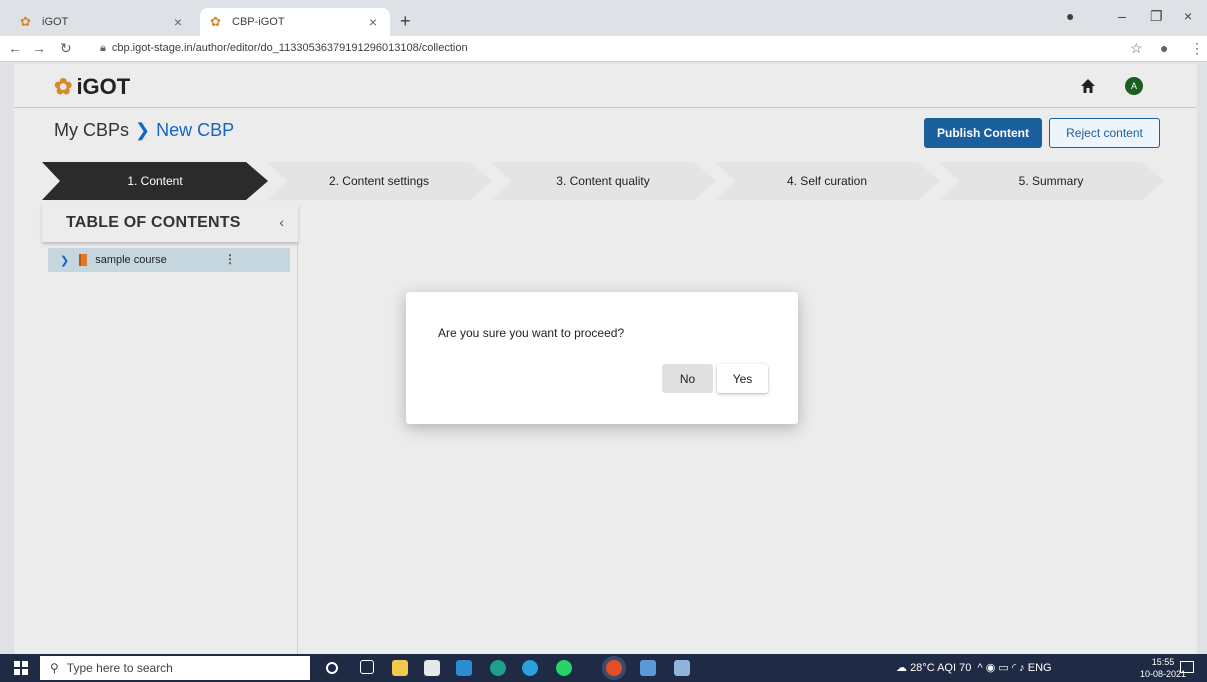 The width and height of the screenshot is (1207, 682). I want to click on step-label: 1. Content, so click(155, 181).